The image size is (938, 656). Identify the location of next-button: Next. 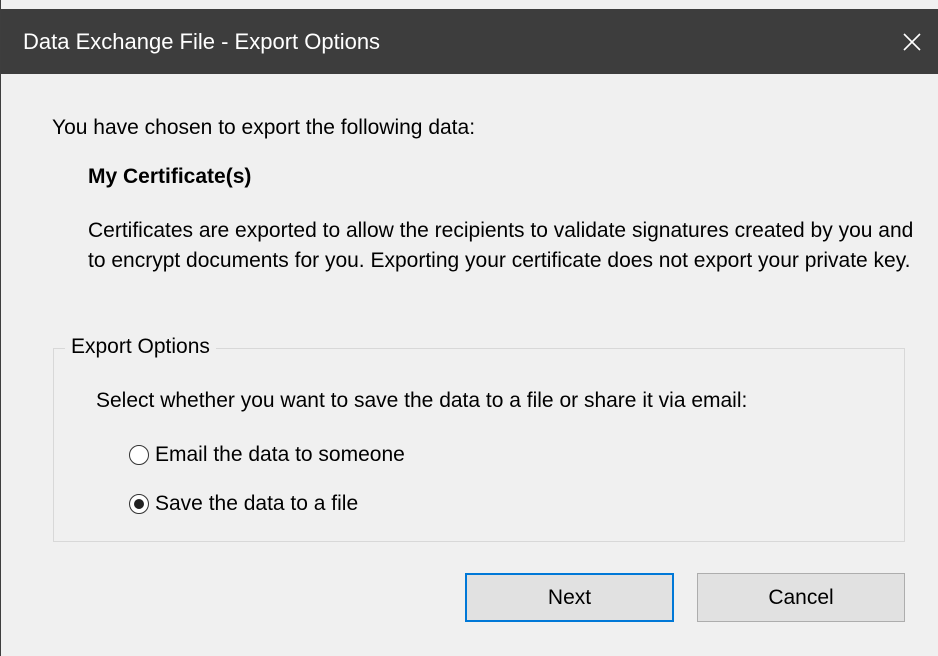
(569, 597).